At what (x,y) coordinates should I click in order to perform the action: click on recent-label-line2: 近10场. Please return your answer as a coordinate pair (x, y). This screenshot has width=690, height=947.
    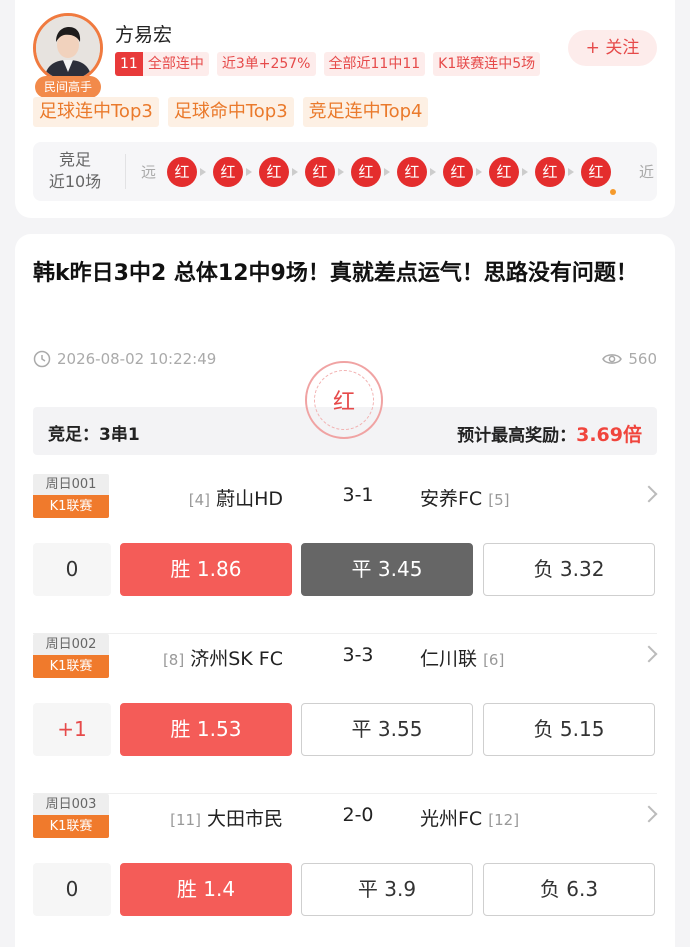
    Looking at the image, I should click on (75, 181).